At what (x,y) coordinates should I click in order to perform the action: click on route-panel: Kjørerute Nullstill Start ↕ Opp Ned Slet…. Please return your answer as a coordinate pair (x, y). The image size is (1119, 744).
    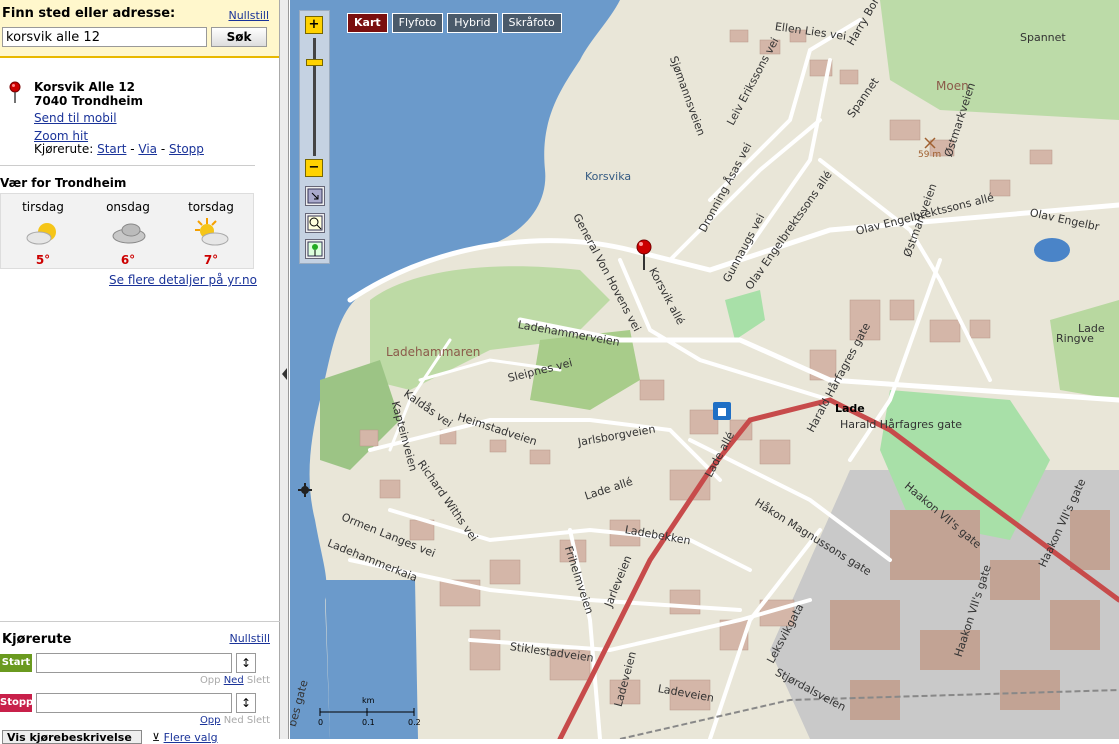
    Looking at the image, I should click on (140, 682).